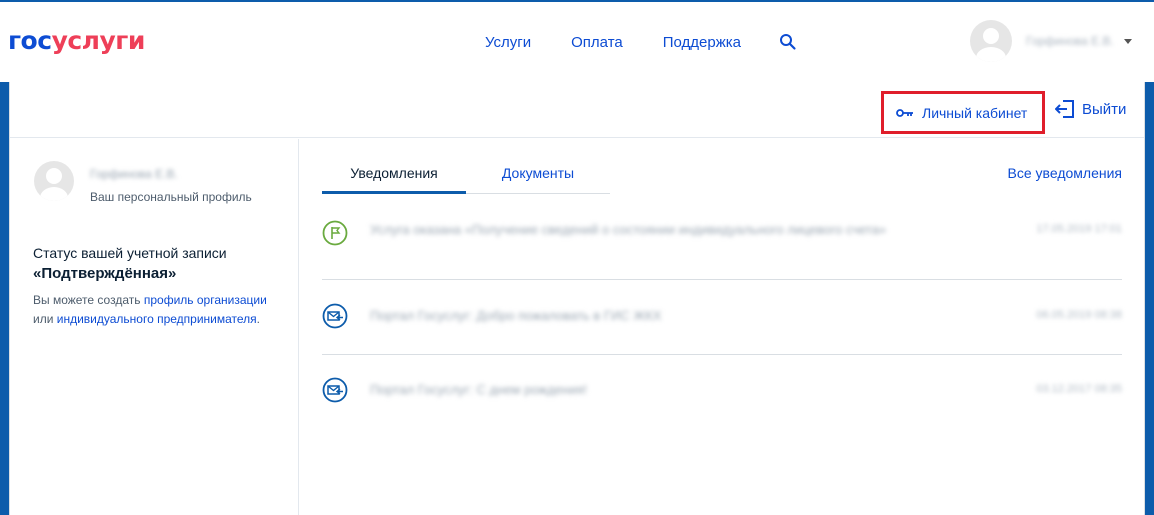 This screenshot has height=515, width=1154. I want to click on nav-services-link: Услуги, so click(508, 42).